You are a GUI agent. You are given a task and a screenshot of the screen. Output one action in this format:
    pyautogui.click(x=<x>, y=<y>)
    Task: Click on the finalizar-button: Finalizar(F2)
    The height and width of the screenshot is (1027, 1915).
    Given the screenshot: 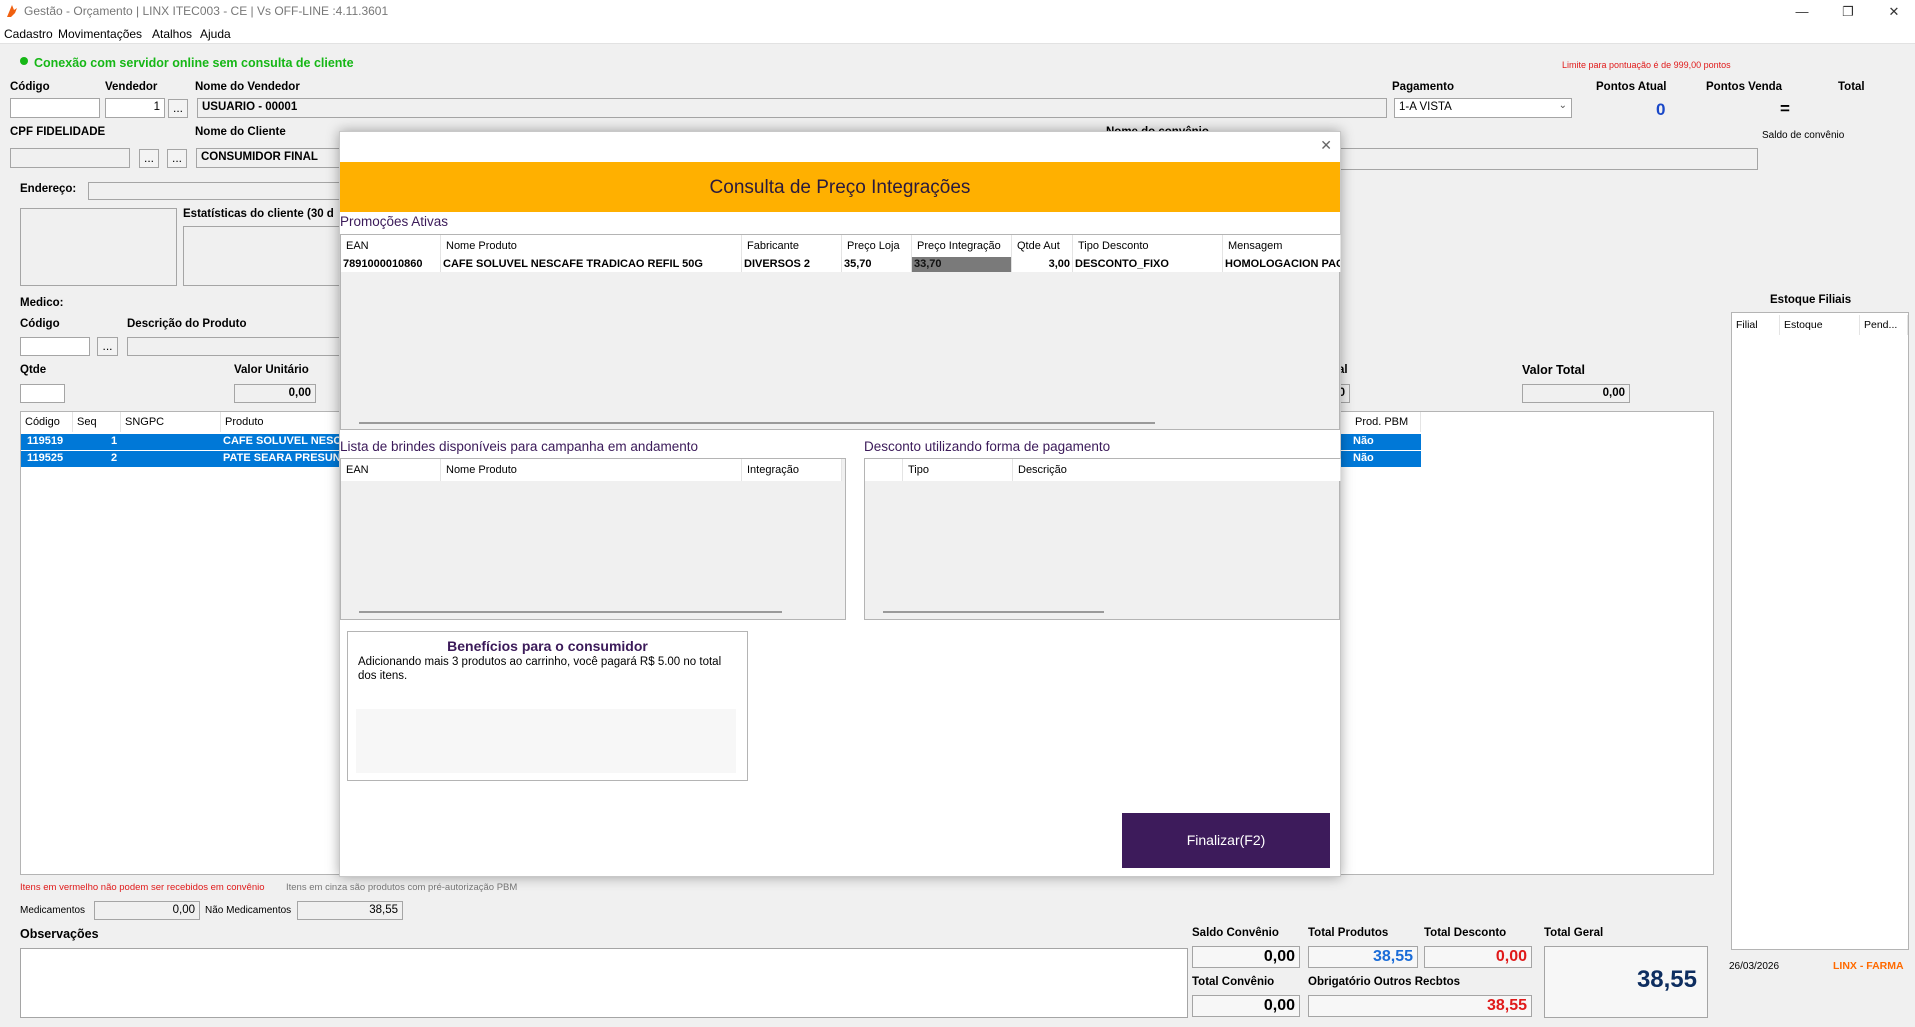 What is the action you would take?
    pyautogui.click(x=1226, y=840)
    